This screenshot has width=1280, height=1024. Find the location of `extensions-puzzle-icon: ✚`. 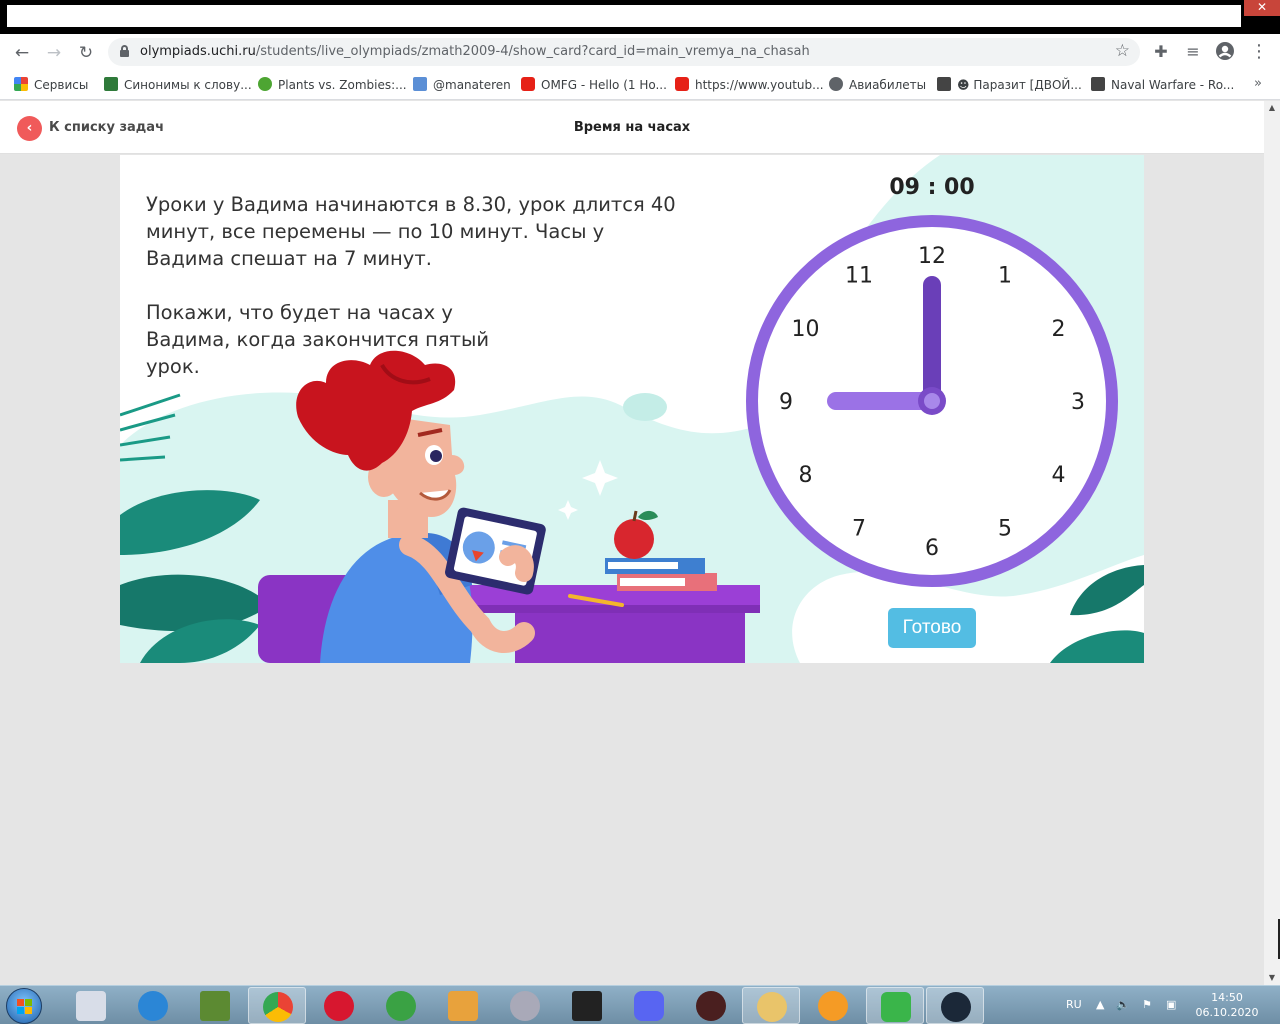

extensions-puzzle-icon: ✚ is located at coordinates (1161, 52).